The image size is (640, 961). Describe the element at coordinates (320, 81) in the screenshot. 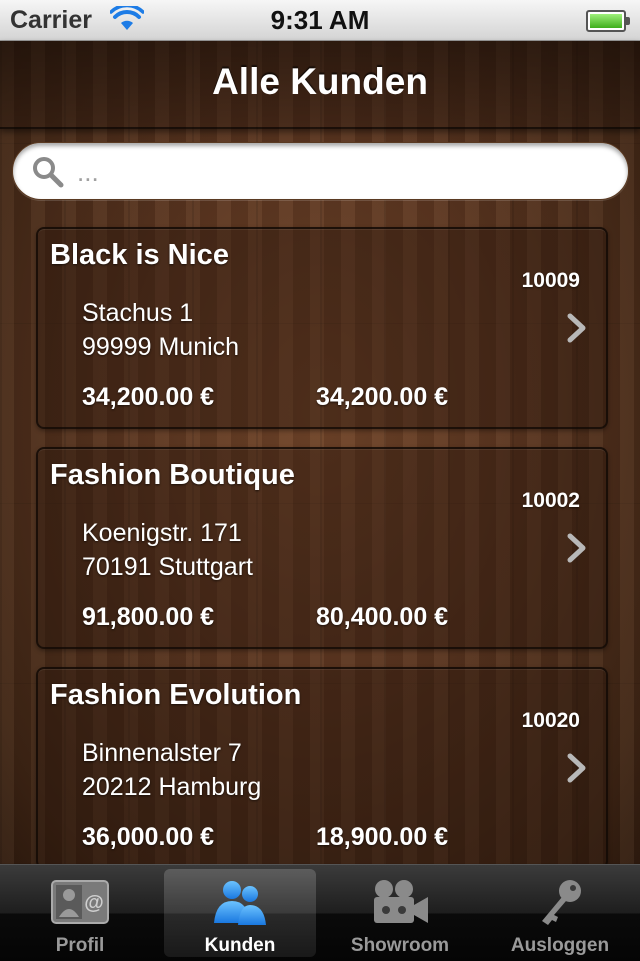

I see `page-title: Alle Kunden` at that location.